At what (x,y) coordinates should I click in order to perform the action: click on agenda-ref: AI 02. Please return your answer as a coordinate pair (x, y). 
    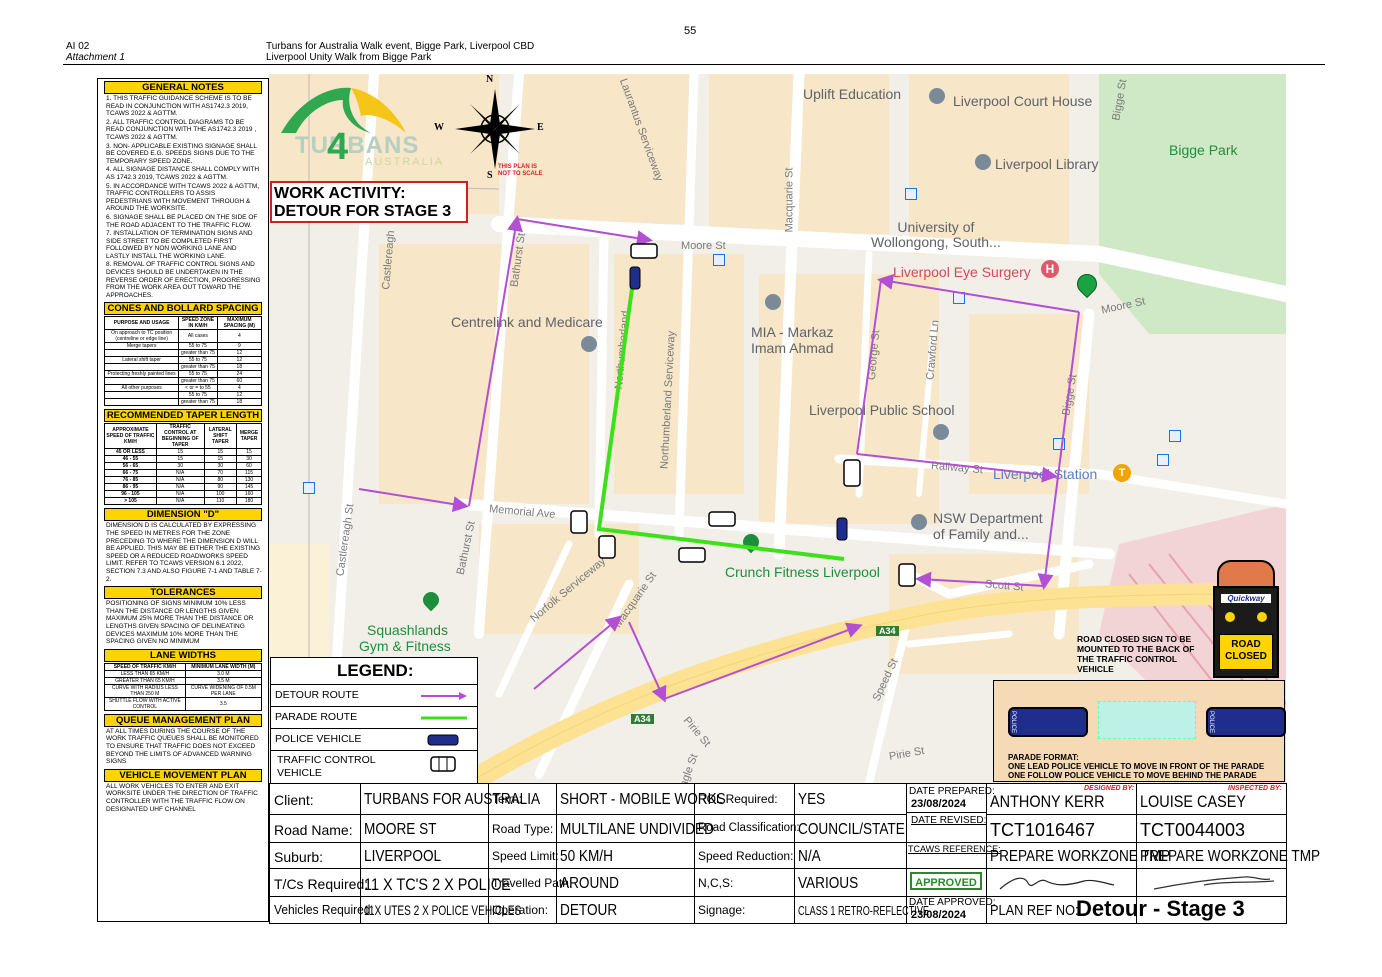
    Looking at the image, I should click on (78, 46).